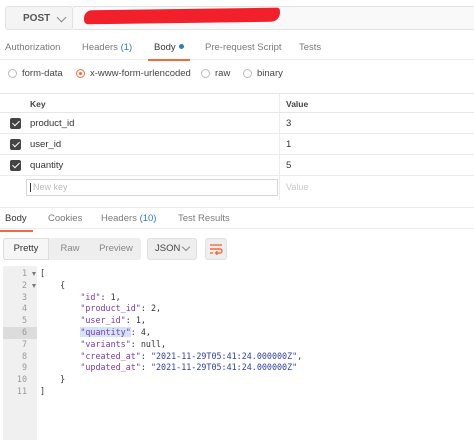 The height and width of the screenshot is (440, 474). Describe the element at coordinates (26, 249) in the screenshot. I see `view-pretty-button: Pretty` at that location.